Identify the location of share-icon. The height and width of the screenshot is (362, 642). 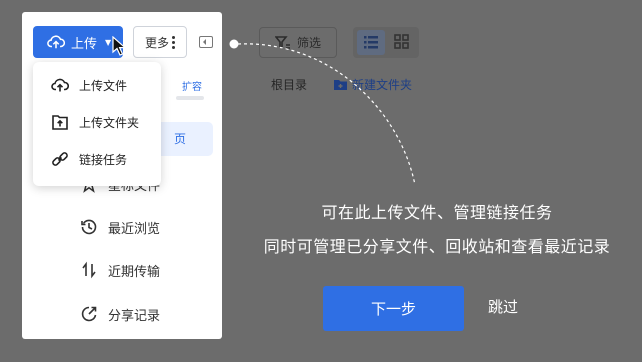
(89, 314).